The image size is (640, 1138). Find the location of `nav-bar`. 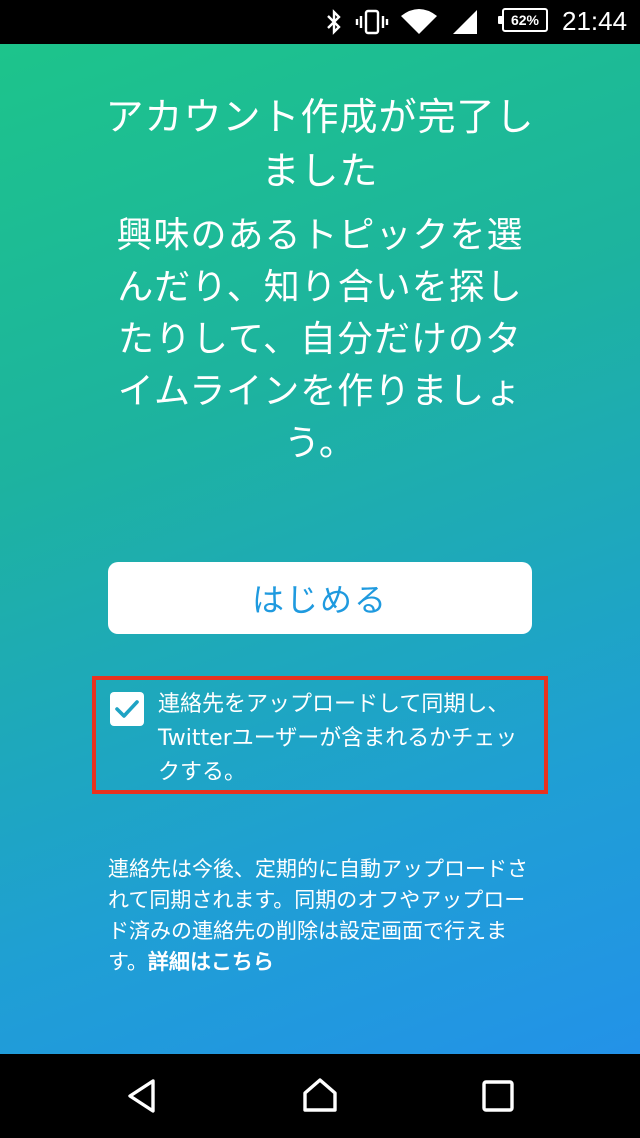

nav-bar is located at coordinates (320, 1096).